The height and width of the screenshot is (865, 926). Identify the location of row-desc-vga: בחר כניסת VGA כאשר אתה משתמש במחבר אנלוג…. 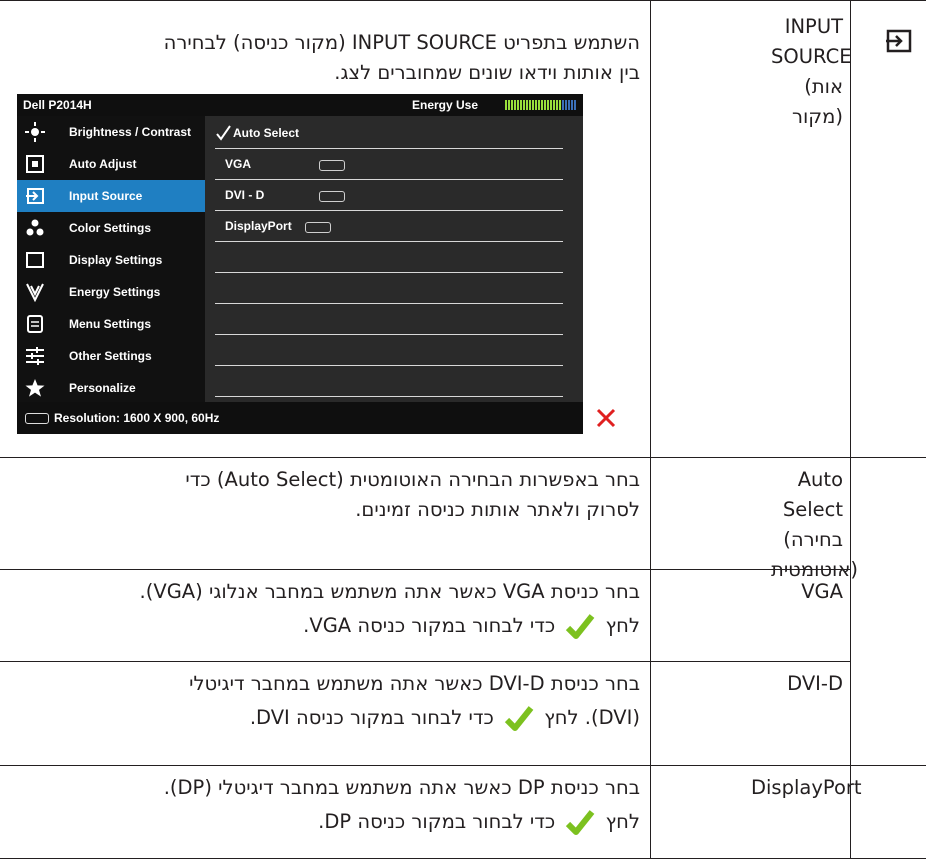
(326, 611).